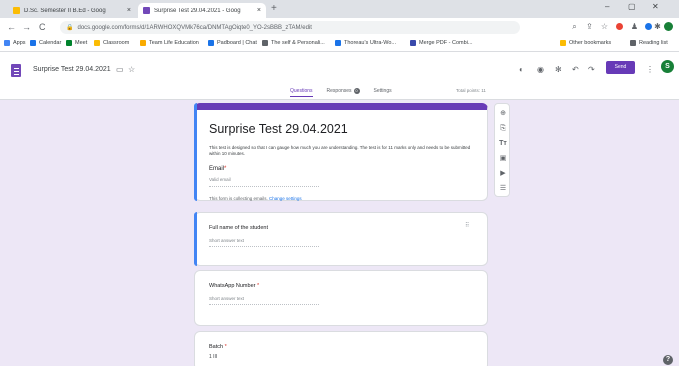  Describe the element at coordinates (632, 6) in the screenshot. I see `maximize-icon: ▢` at that location.